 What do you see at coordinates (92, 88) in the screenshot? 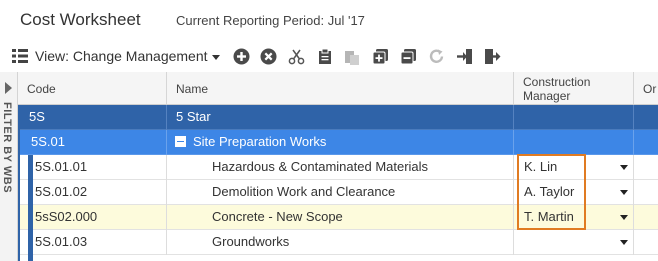
I see `column-header-code: Code` at bounding box center [92, 88].